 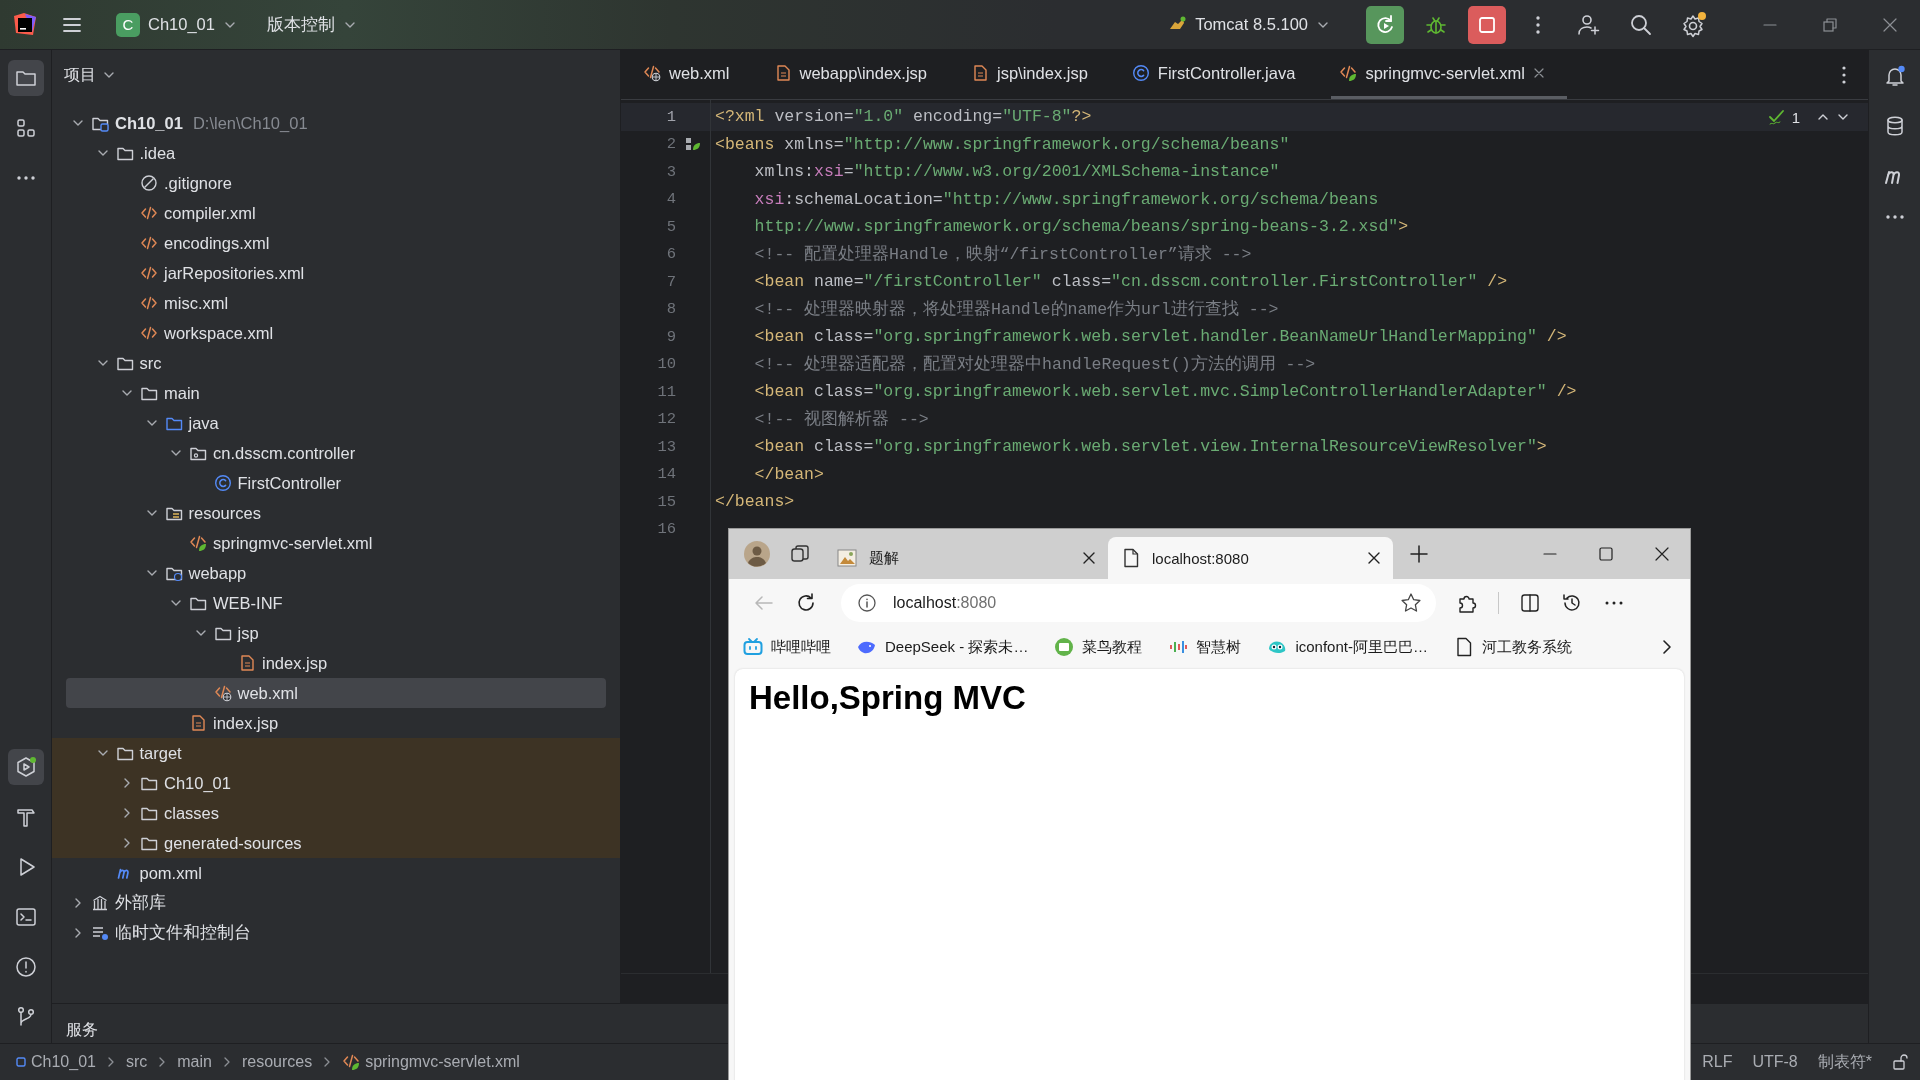 What do you see at coordinates (336, 513) in the screenshot?
I see `tree-item: resources` at bounding box center [336, 513].